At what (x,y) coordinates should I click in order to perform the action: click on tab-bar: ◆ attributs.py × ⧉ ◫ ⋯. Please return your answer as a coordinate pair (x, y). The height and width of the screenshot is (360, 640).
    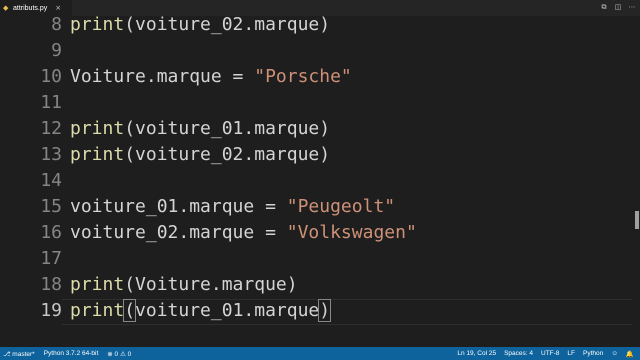
    Looking at the image, I should click on (320, 8).